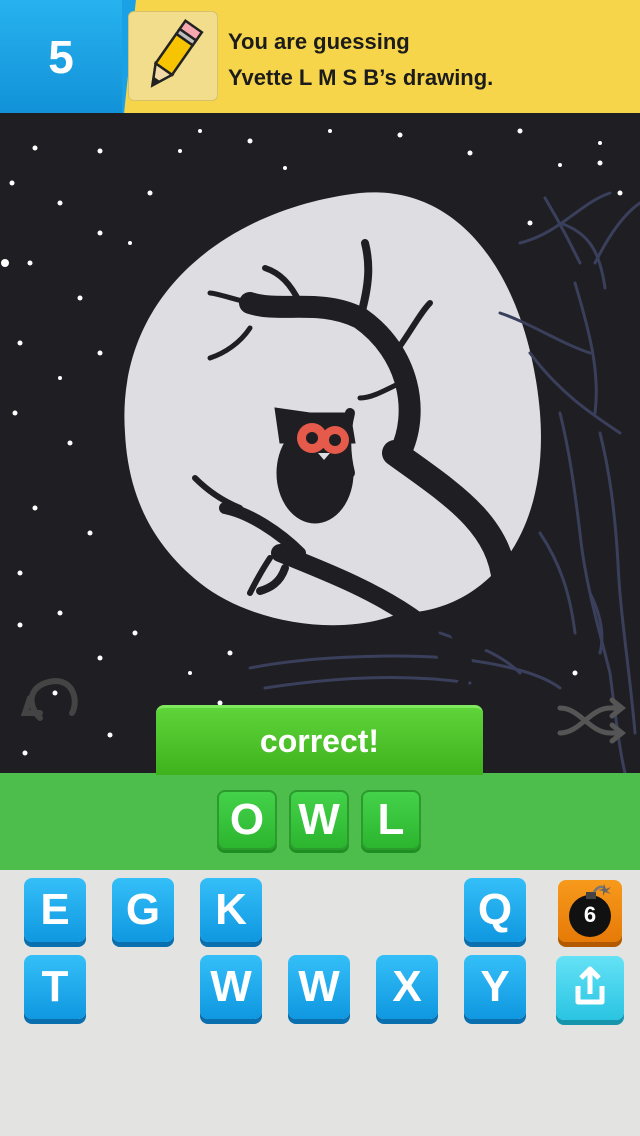 This screenshot has height=1136, width=640. What do you see at coordinates (495, 910) in the screenshot?
I see `letter-key: Q` at bounding box center [495, 910].